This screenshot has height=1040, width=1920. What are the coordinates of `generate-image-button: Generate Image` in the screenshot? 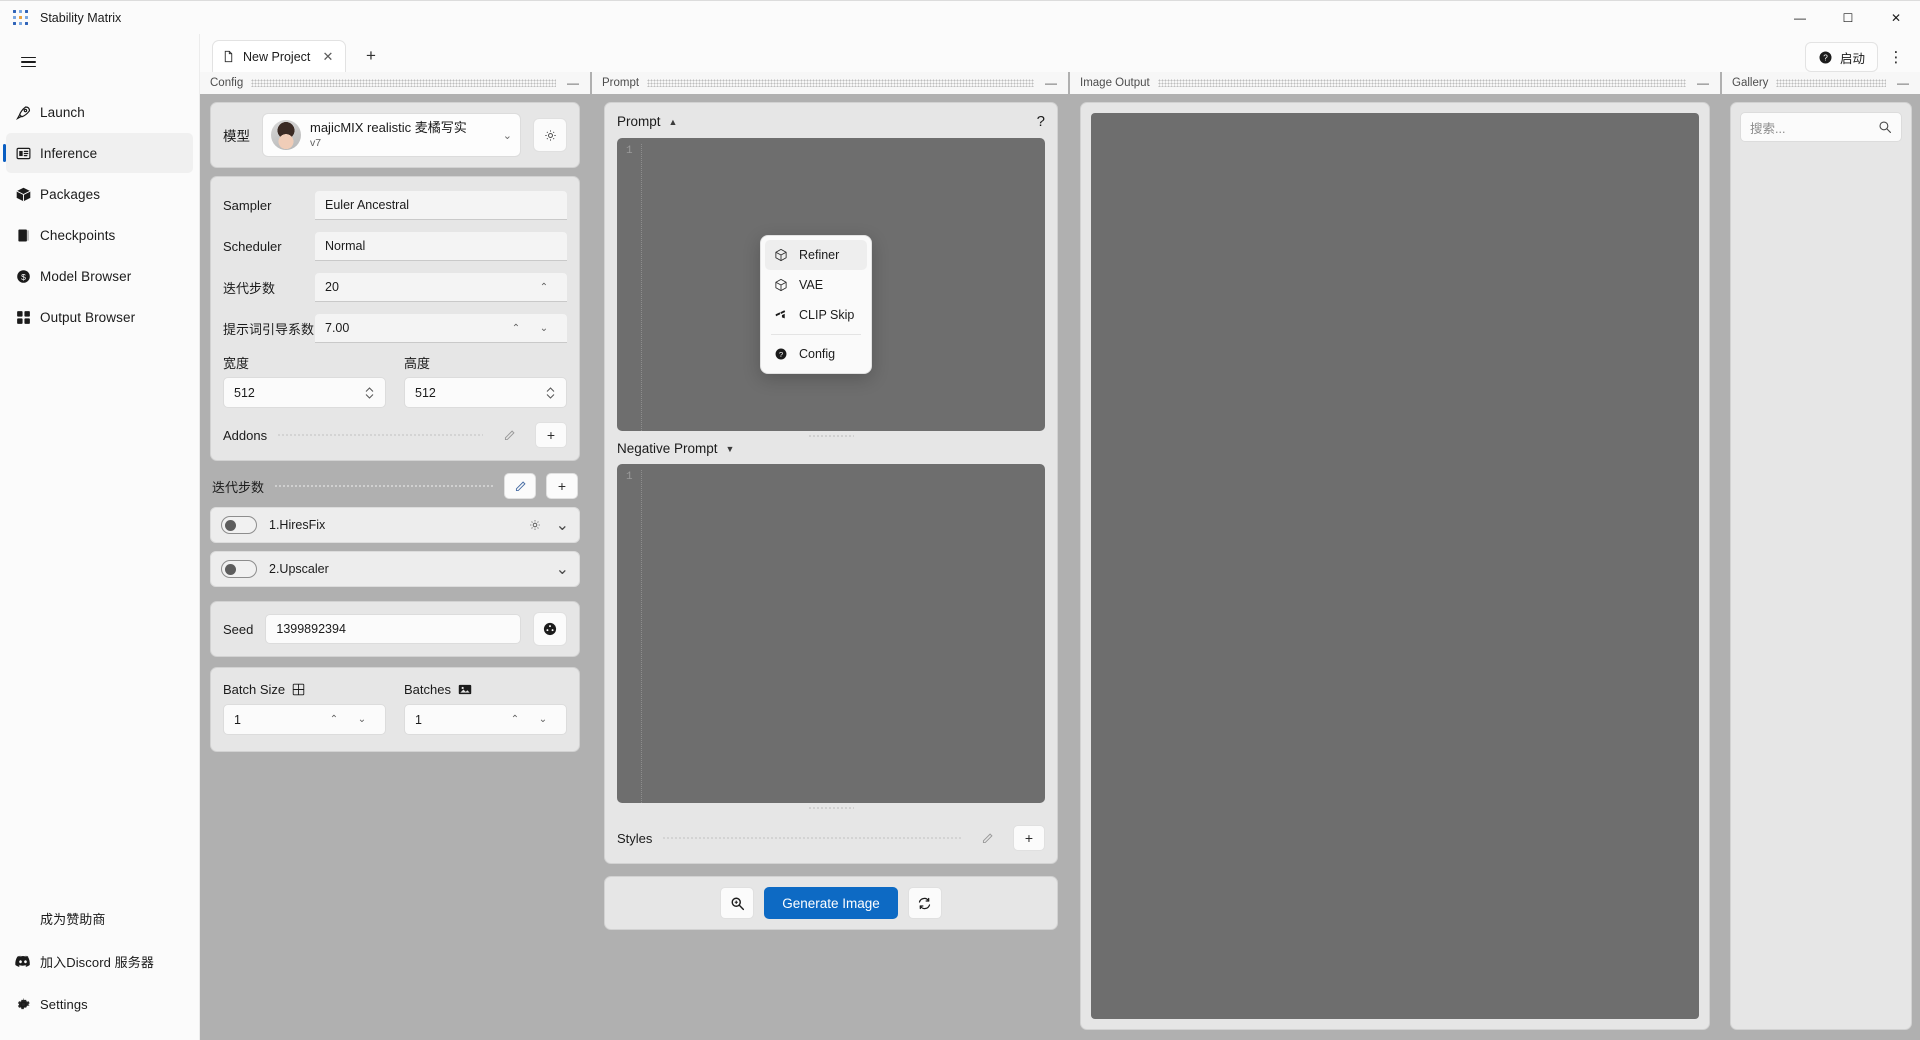 It's located at (831, 903).